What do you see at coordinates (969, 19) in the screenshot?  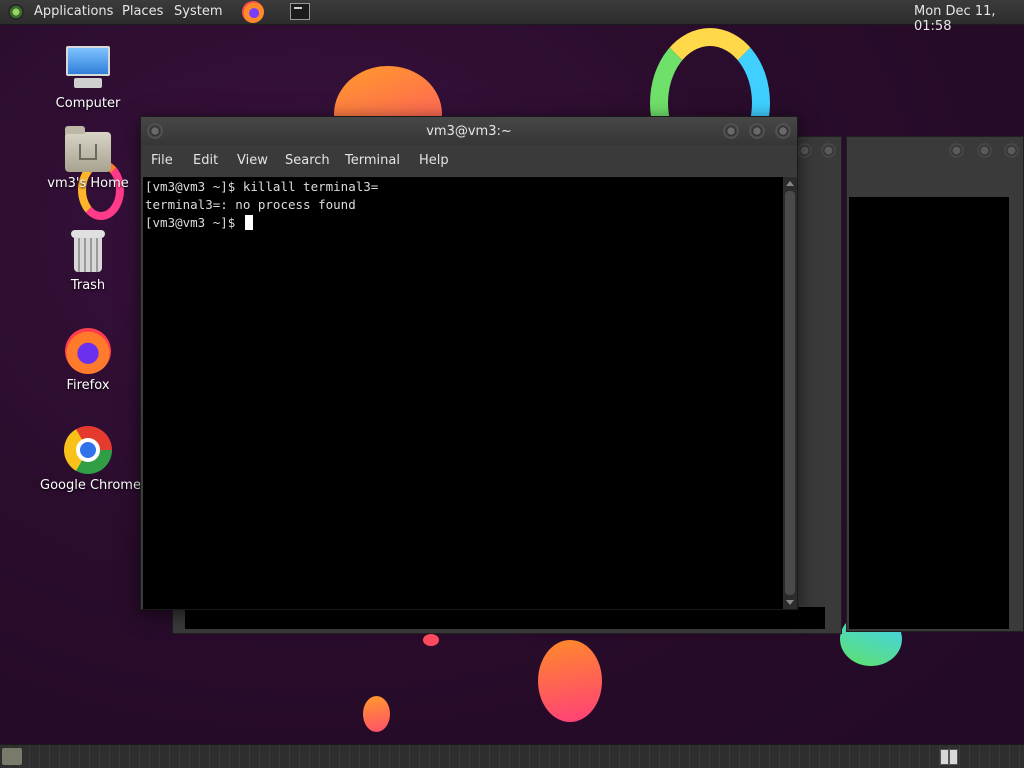 I see `clock: Mon Dec 11, 01:58` at bounding box center [969, 19].